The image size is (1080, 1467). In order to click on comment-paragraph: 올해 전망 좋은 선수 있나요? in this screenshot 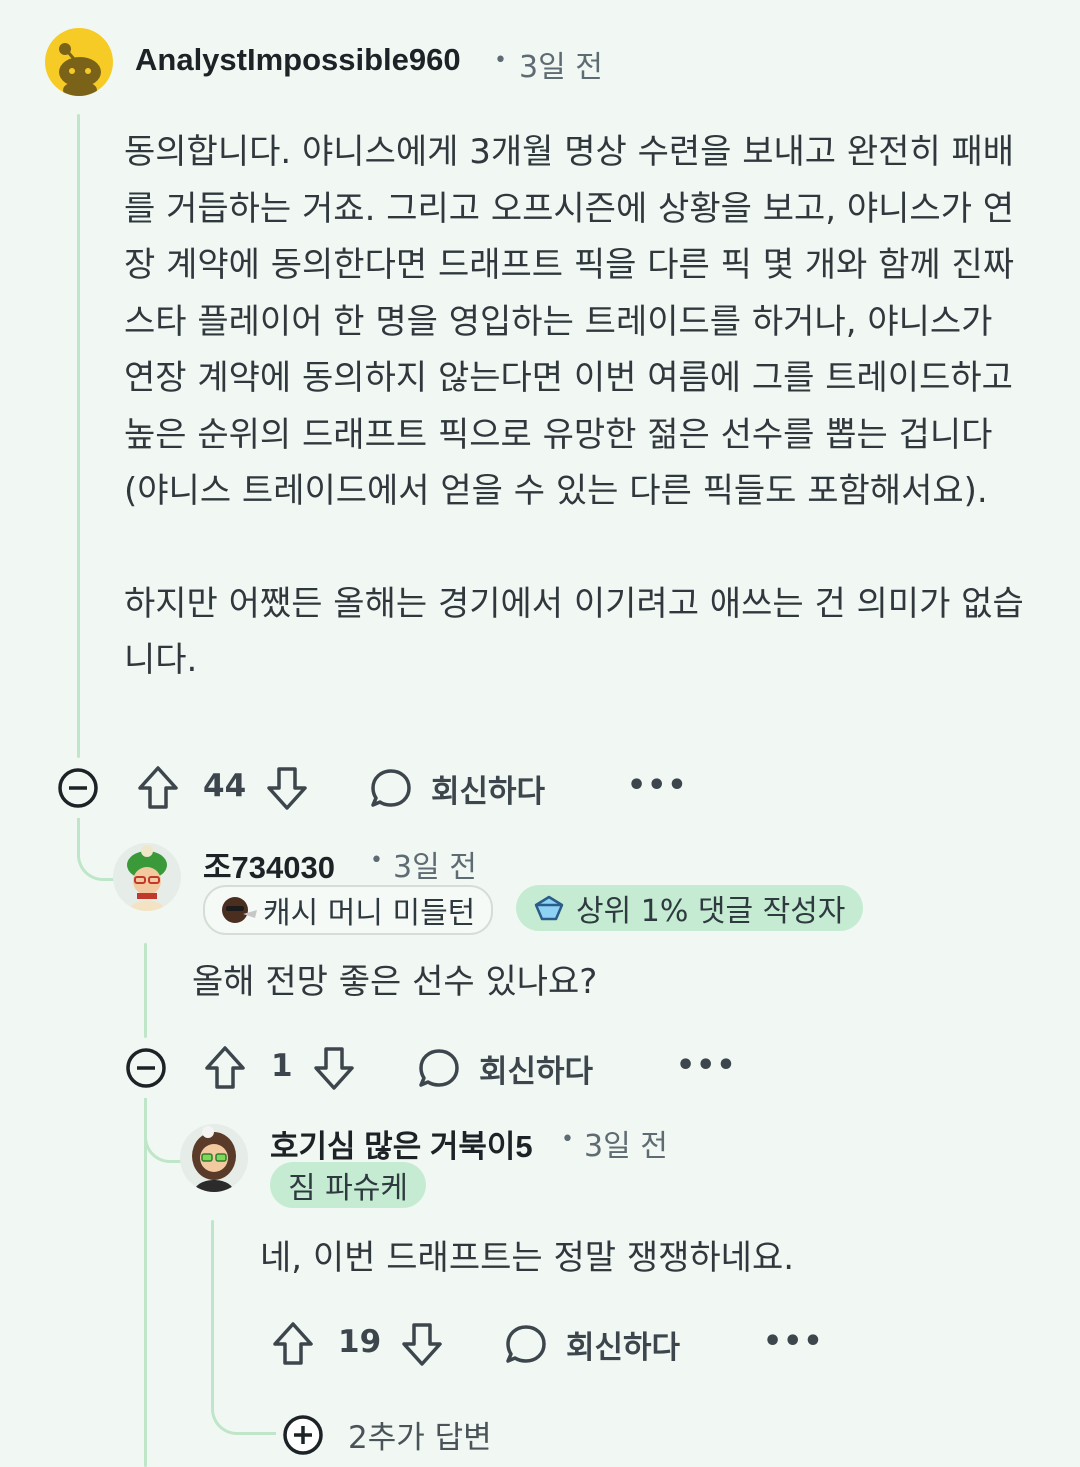, I will do `click(395, 982)`.